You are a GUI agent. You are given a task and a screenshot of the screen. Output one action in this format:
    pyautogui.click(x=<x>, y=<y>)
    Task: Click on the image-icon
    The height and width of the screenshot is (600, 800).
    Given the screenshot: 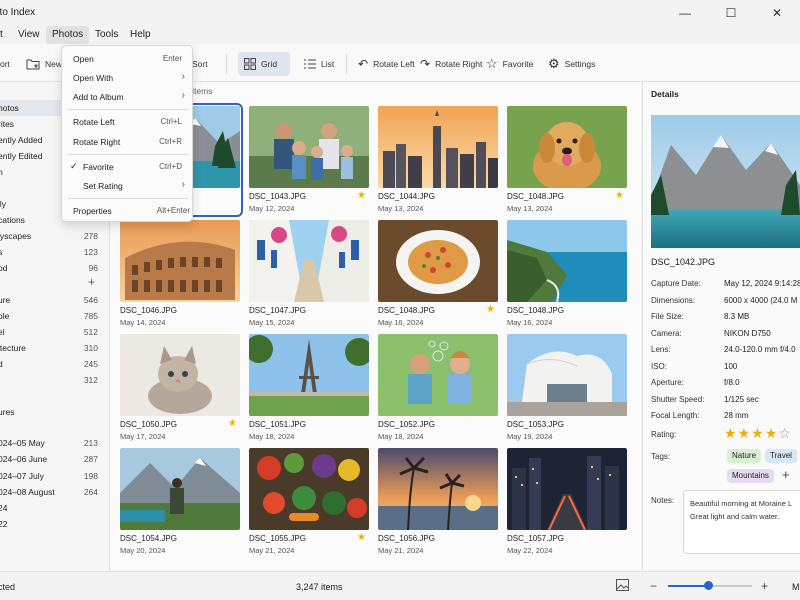 What is the action you would take?
    pyautogui.click(x=622, y=585)
    